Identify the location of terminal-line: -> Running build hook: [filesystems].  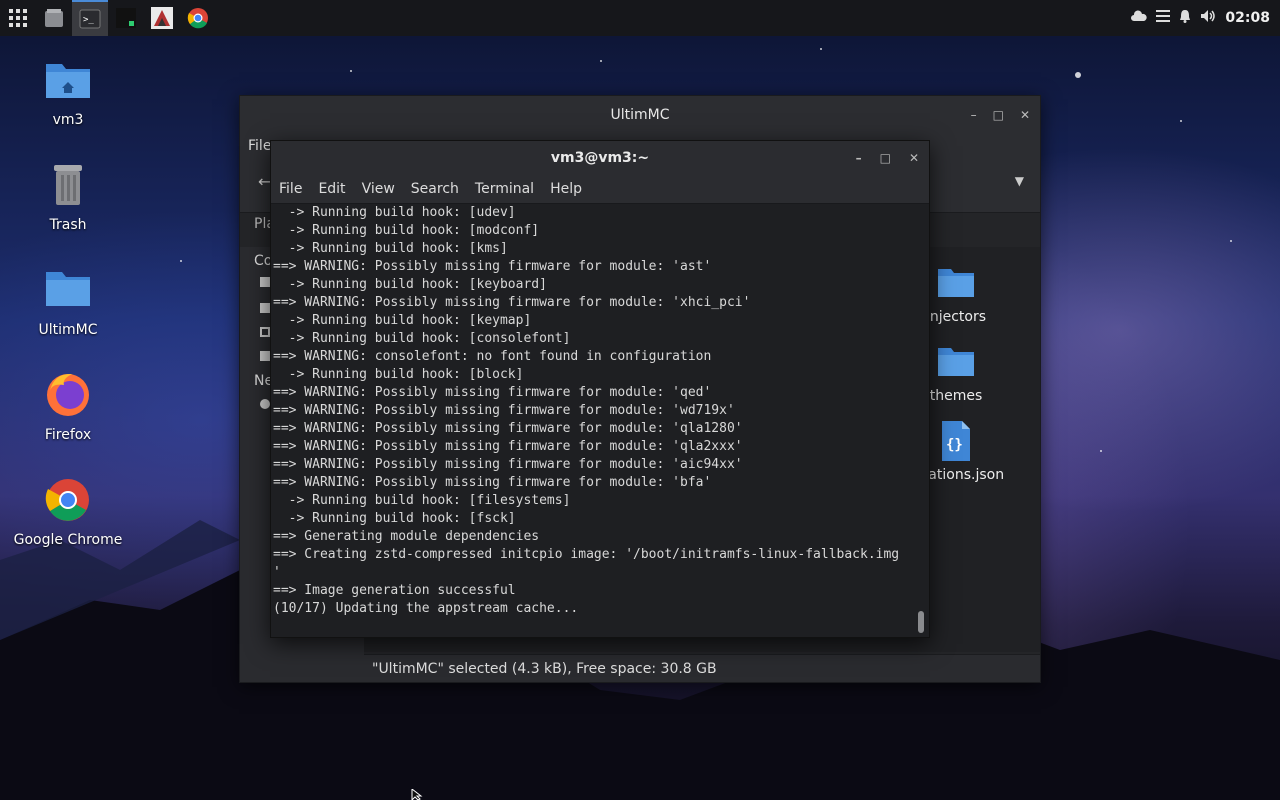
(422, 500).